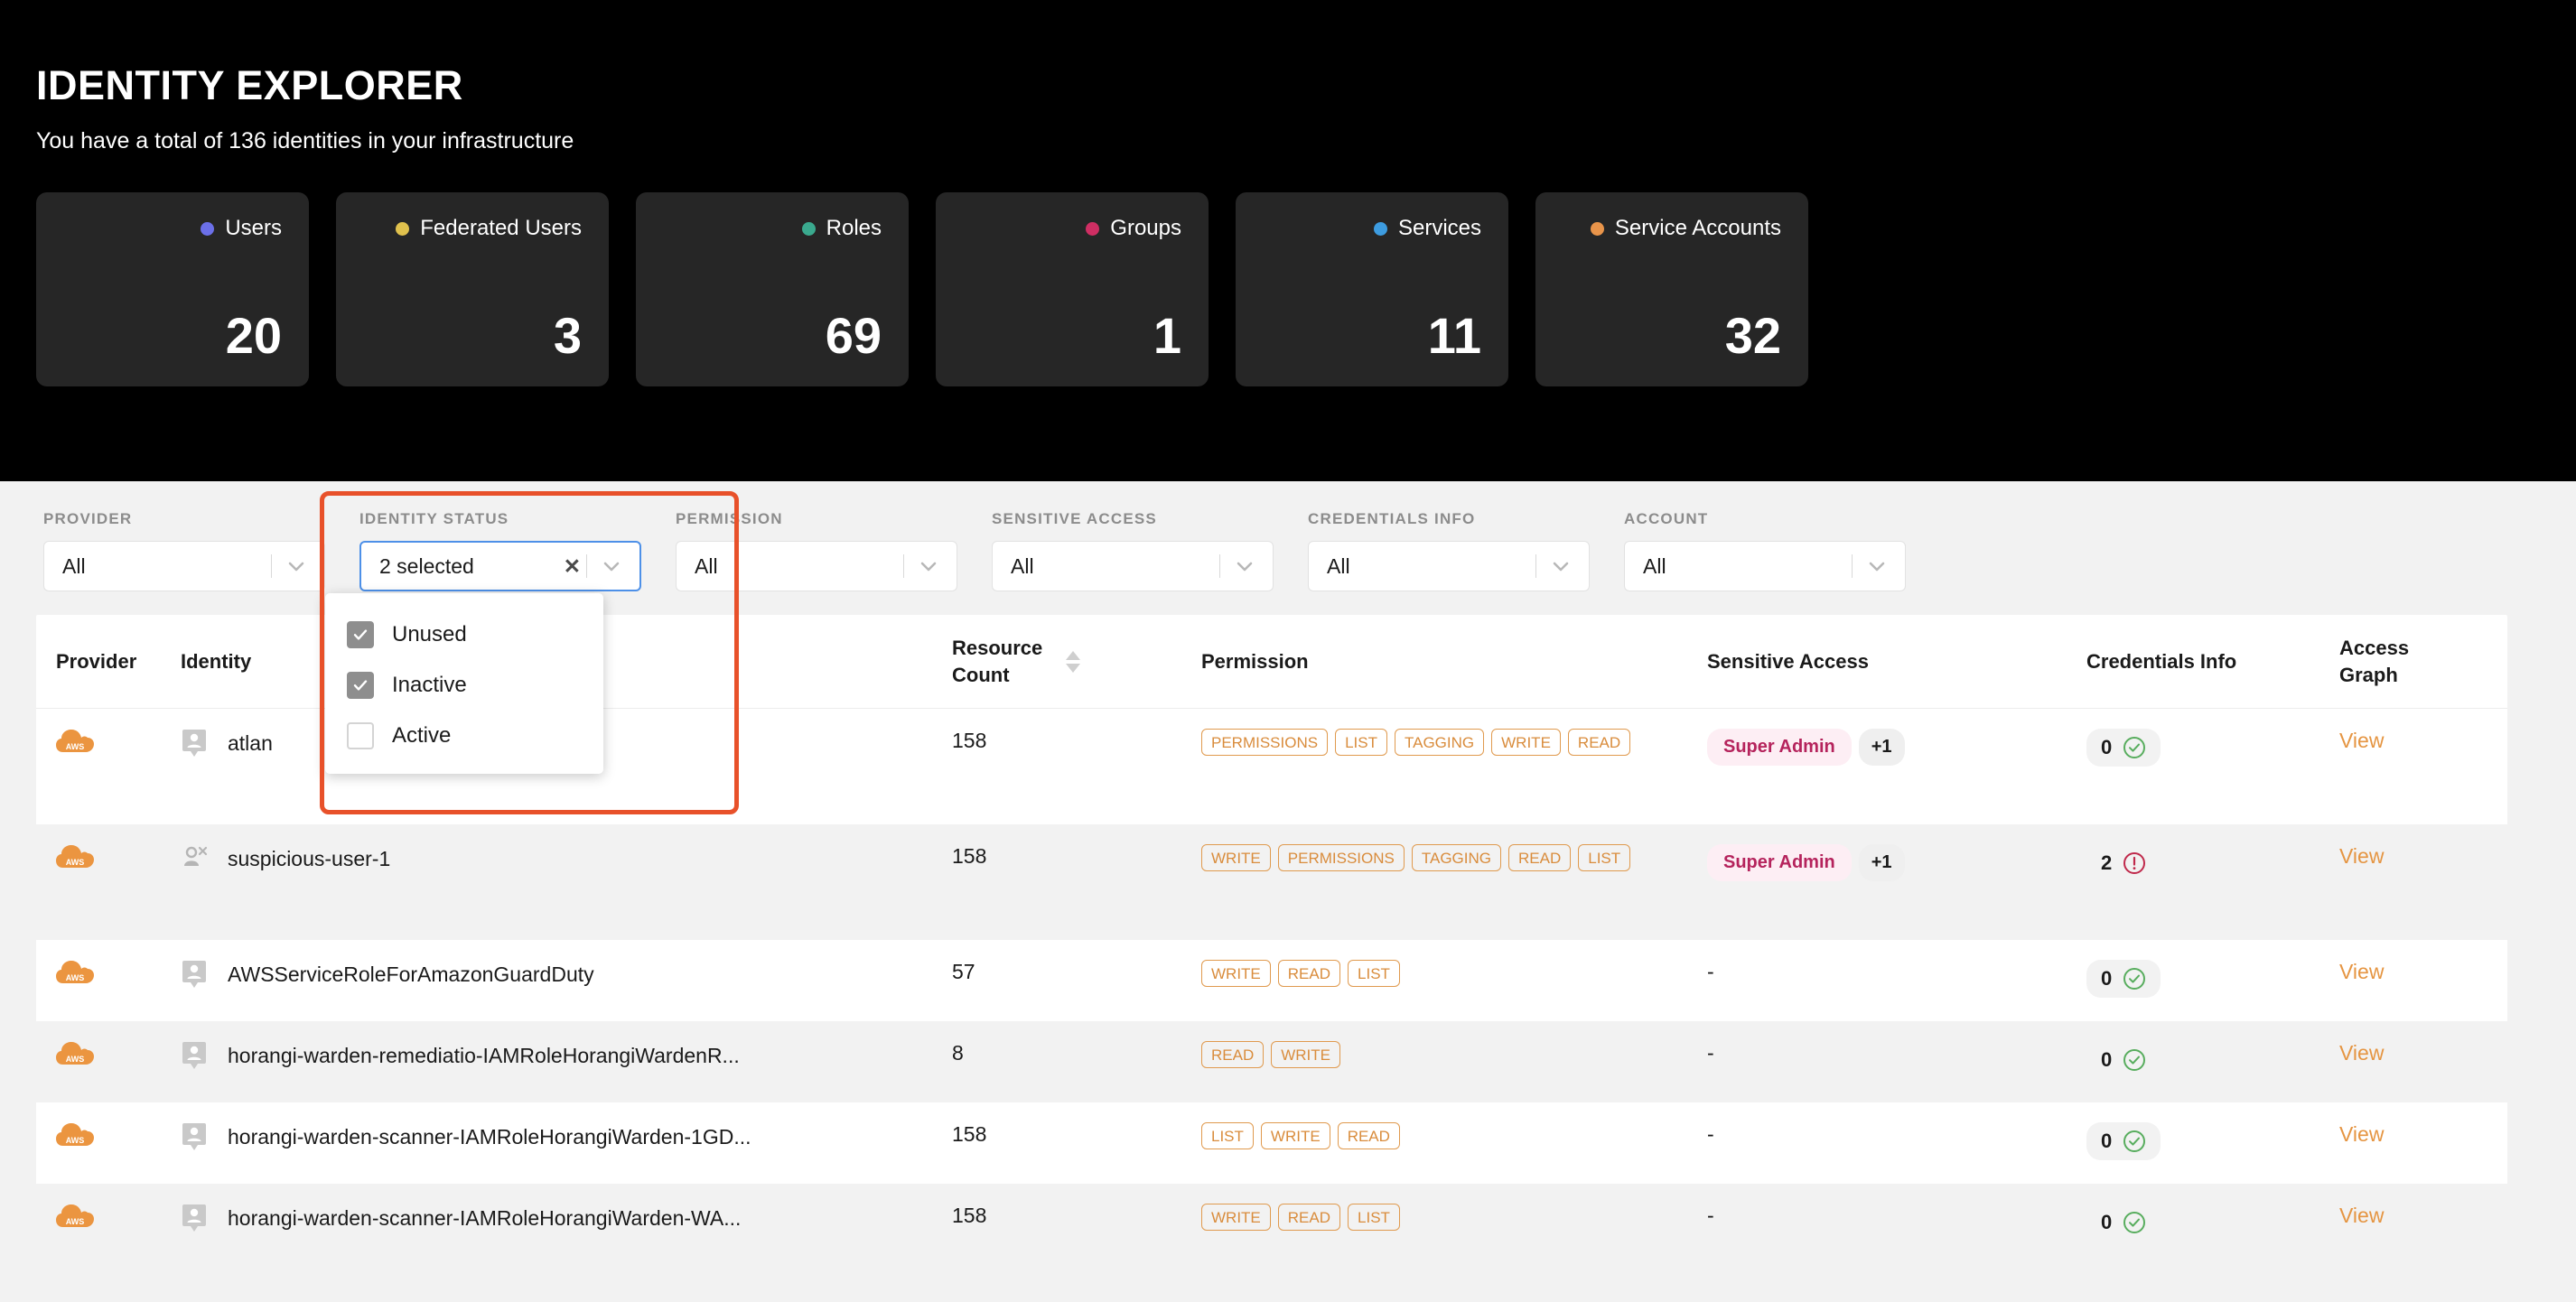  I want to click on user-removed-icon, so click(194, 858).